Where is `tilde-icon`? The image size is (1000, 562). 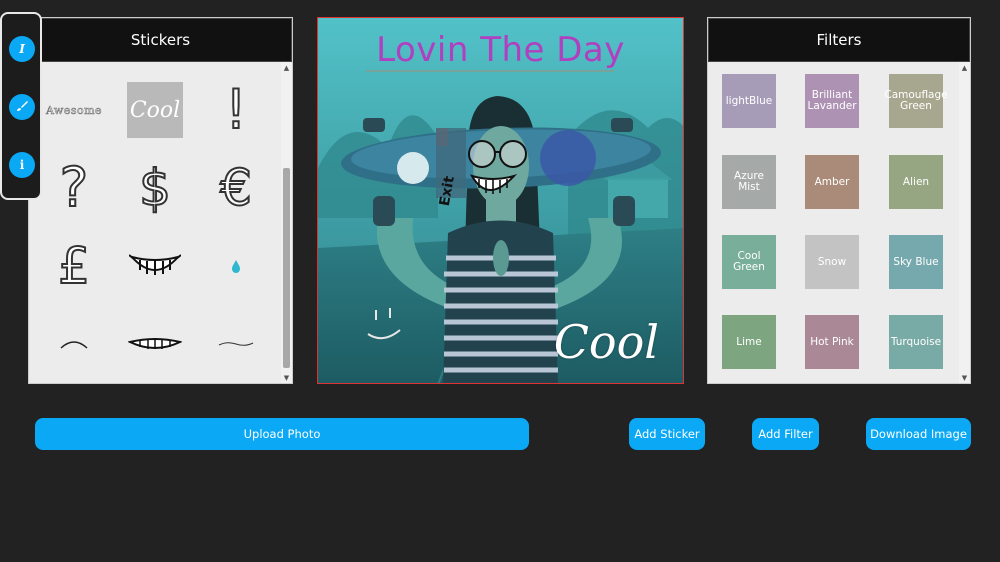 tilde-icon is located at coordinates (236, 344).